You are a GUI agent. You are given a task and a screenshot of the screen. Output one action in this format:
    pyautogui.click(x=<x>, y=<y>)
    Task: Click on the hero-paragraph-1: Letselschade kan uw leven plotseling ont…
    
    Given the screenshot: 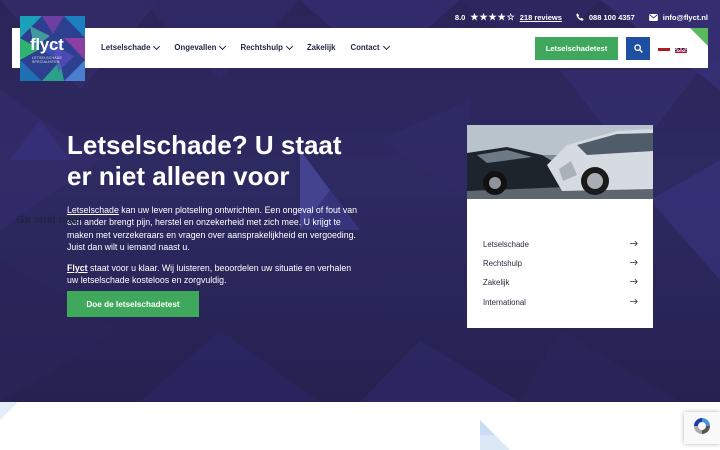 What is the action you would take?
    pyautogui.click(x=212, y=229)
    